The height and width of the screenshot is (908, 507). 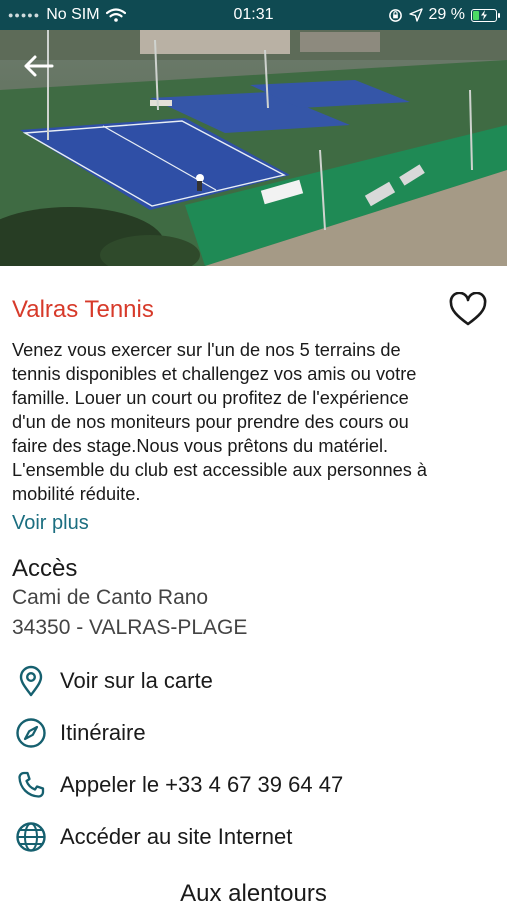 What do you see at coordinates (76, 494) in the screenshot?
I see `description-line: mobilité réduite.` at bounding box center [76, 494].